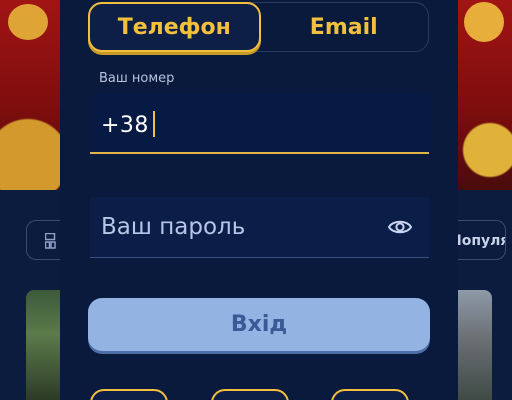 This screenshot has height=400, width=512. What do you see at coordinates (44, 240) in the screenshot?
I see `filter-button` at bounding box center [44, 240].